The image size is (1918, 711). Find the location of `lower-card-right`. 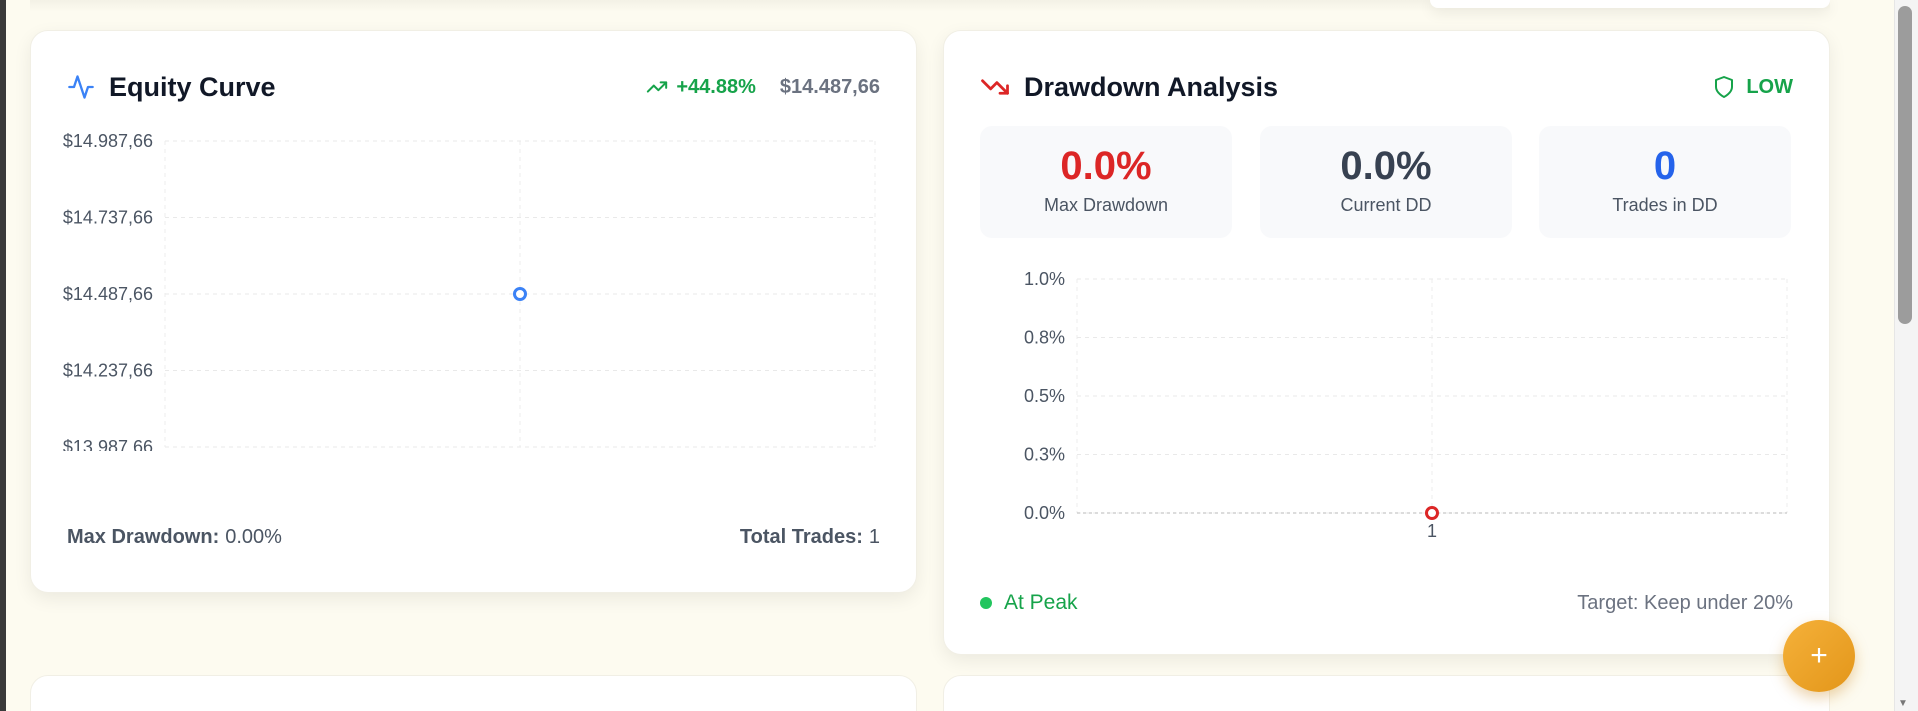

lower-card-right is located at coordinates (1386, 693).